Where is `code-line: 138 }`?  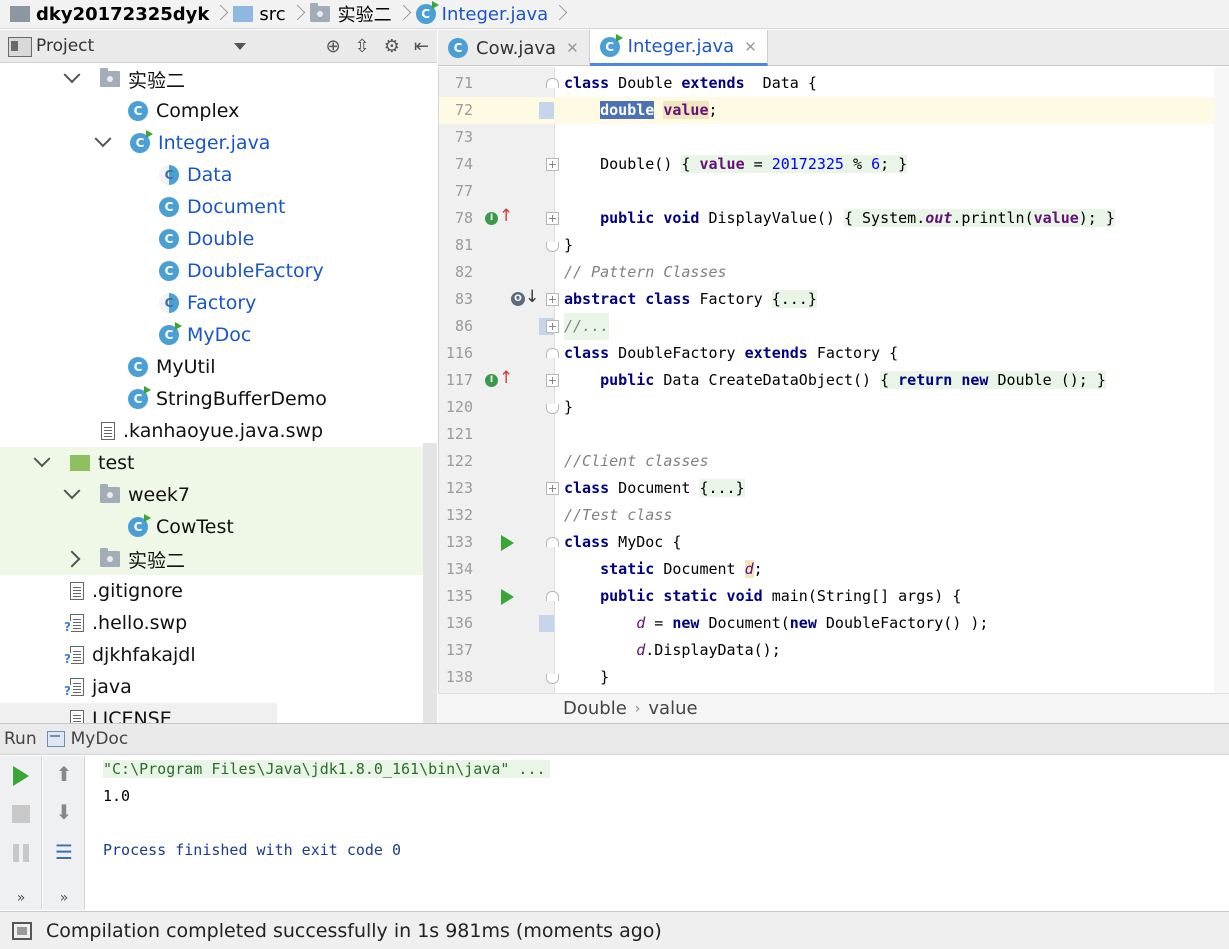
code-line: 138 } is located at coordinates (834, 677).